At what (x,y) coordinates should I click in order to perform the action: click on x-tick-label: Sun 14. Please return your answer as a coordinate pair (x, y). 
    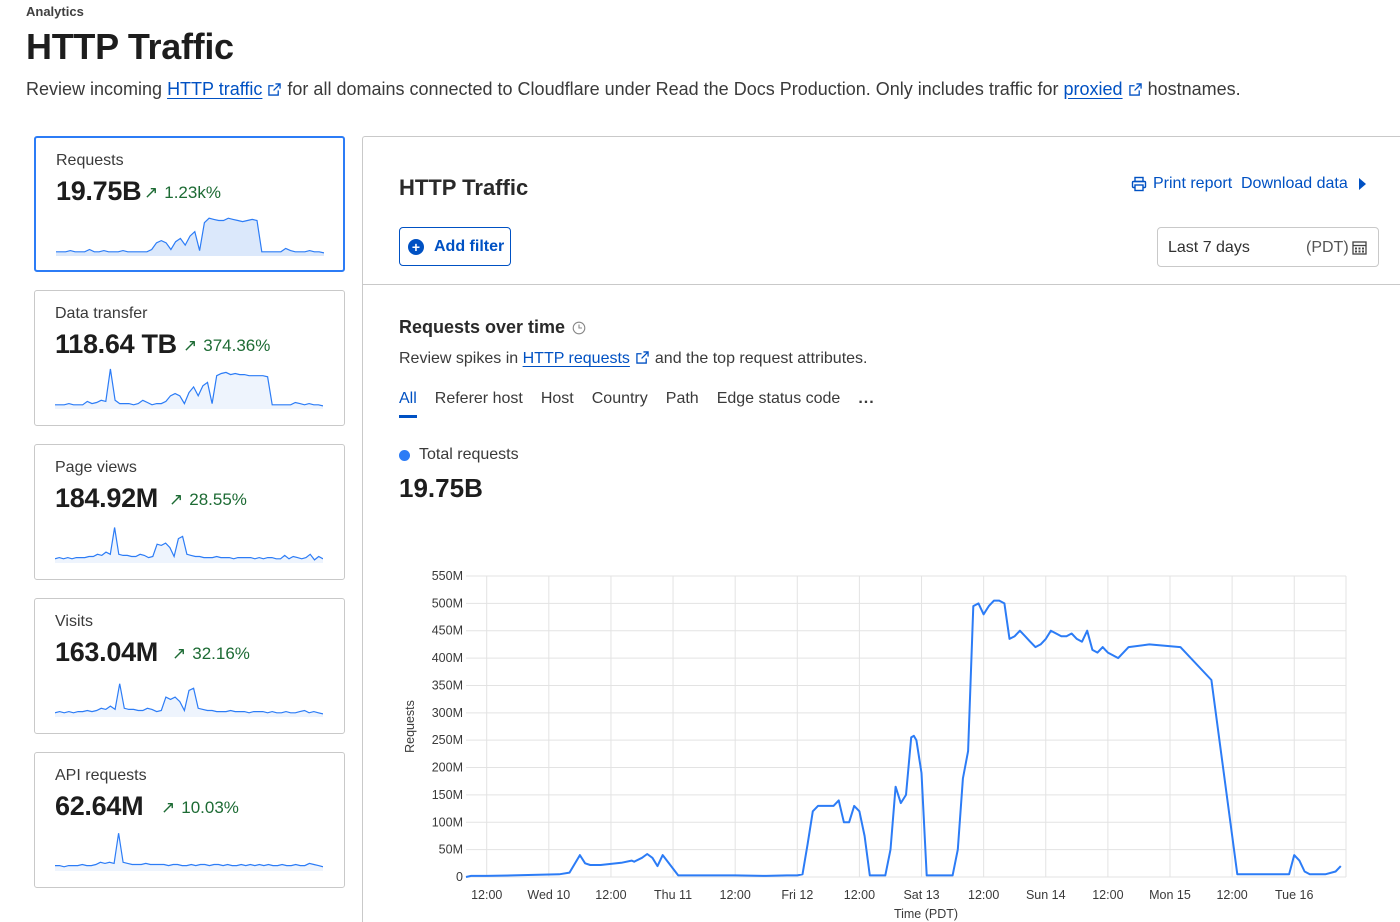
    Looking at the image, I should click on (1046, 895).